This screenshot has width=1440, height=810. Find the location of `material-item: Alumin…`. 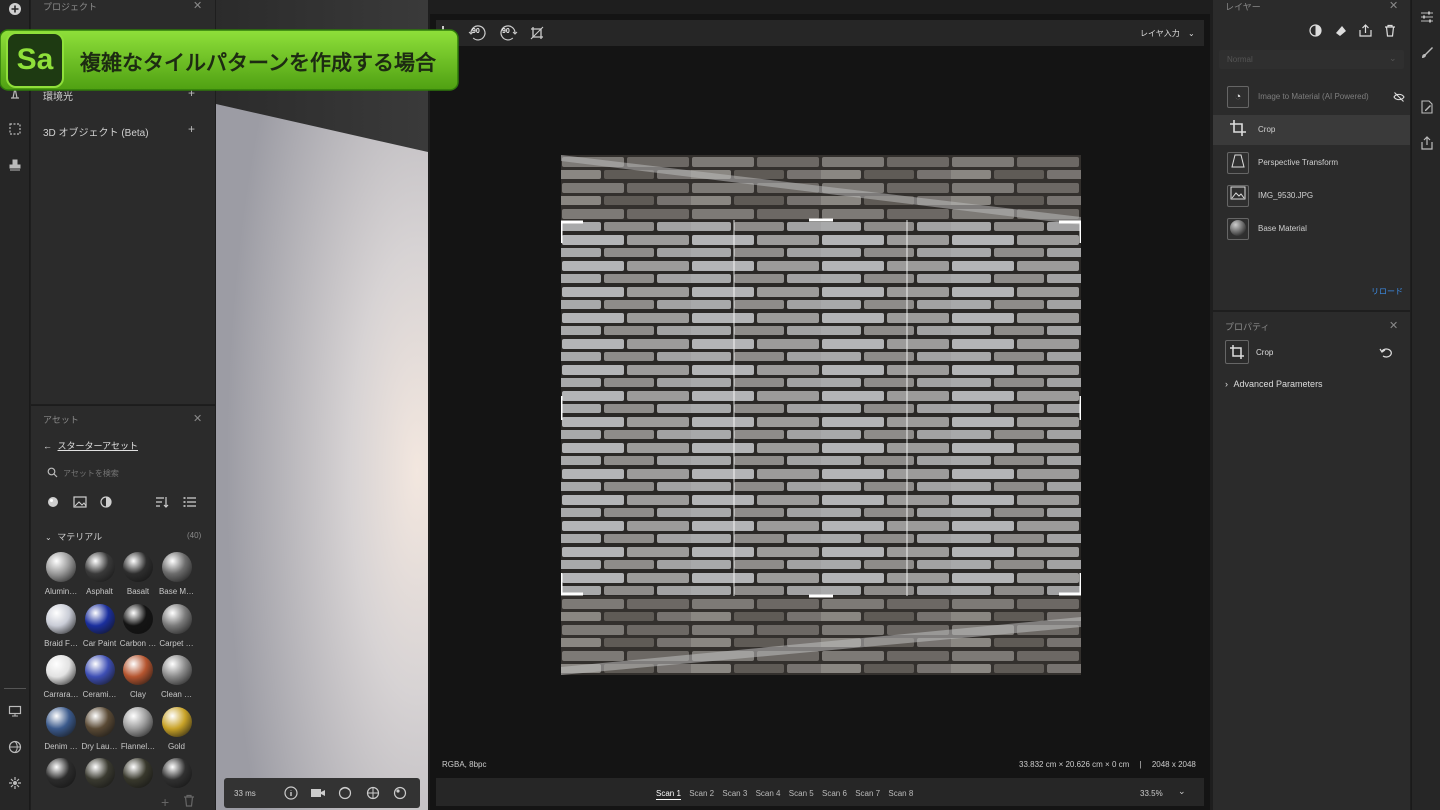

material-item: Alumin… is located at coordinates (61, 575).